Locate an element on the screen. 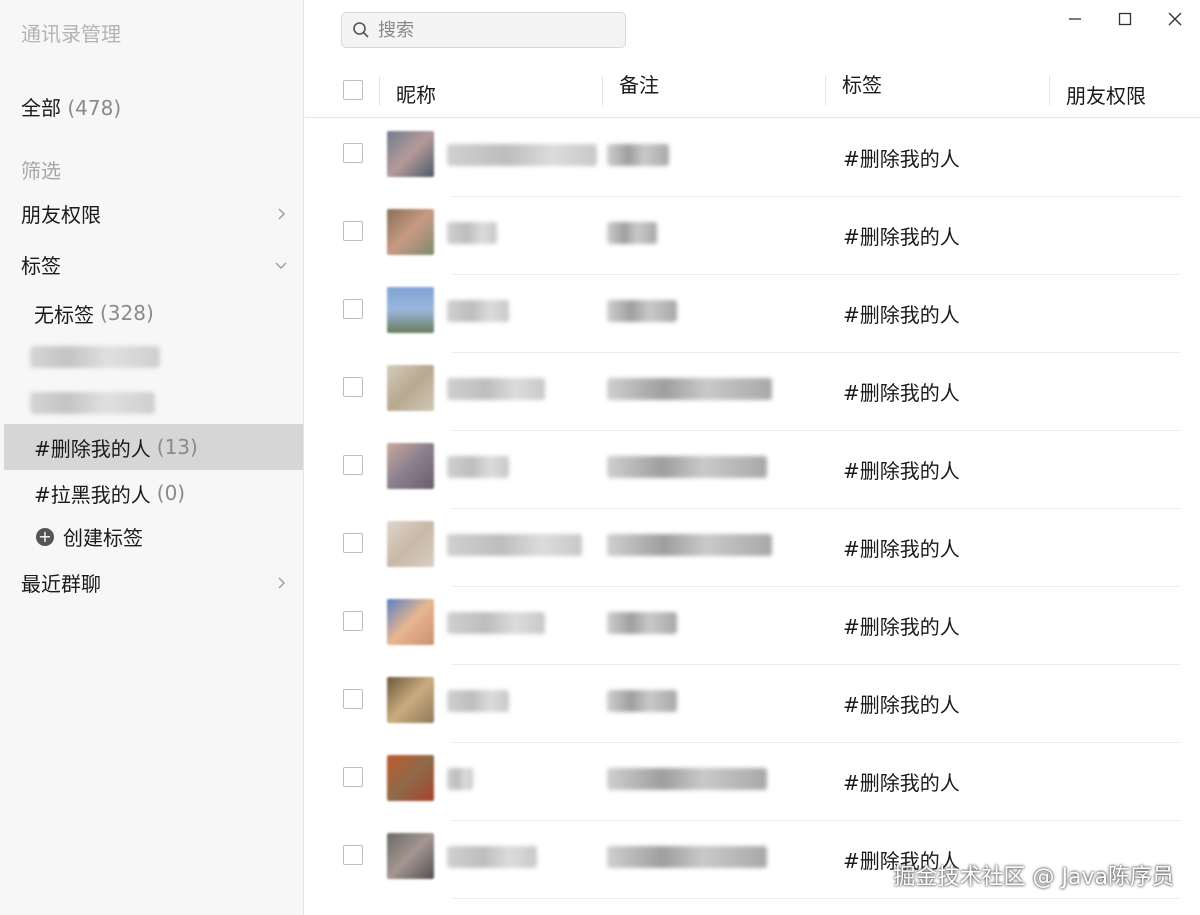  minimize-icon is located at coordinates (1075, 19).